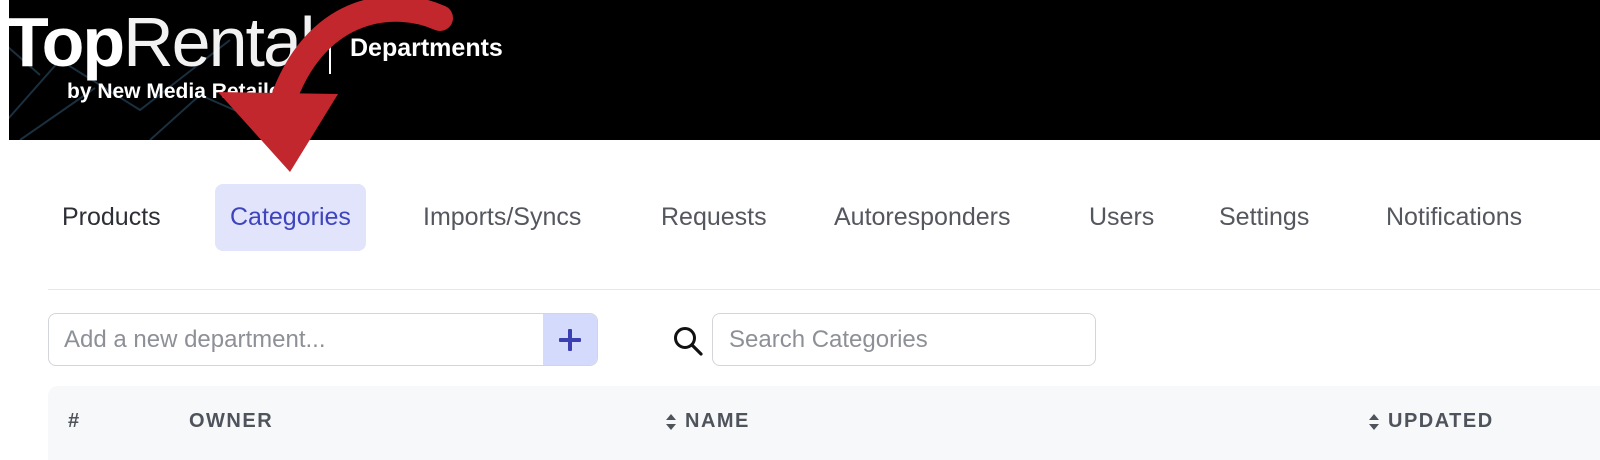  I want to click on logo: TopRental, so click(160, 42).